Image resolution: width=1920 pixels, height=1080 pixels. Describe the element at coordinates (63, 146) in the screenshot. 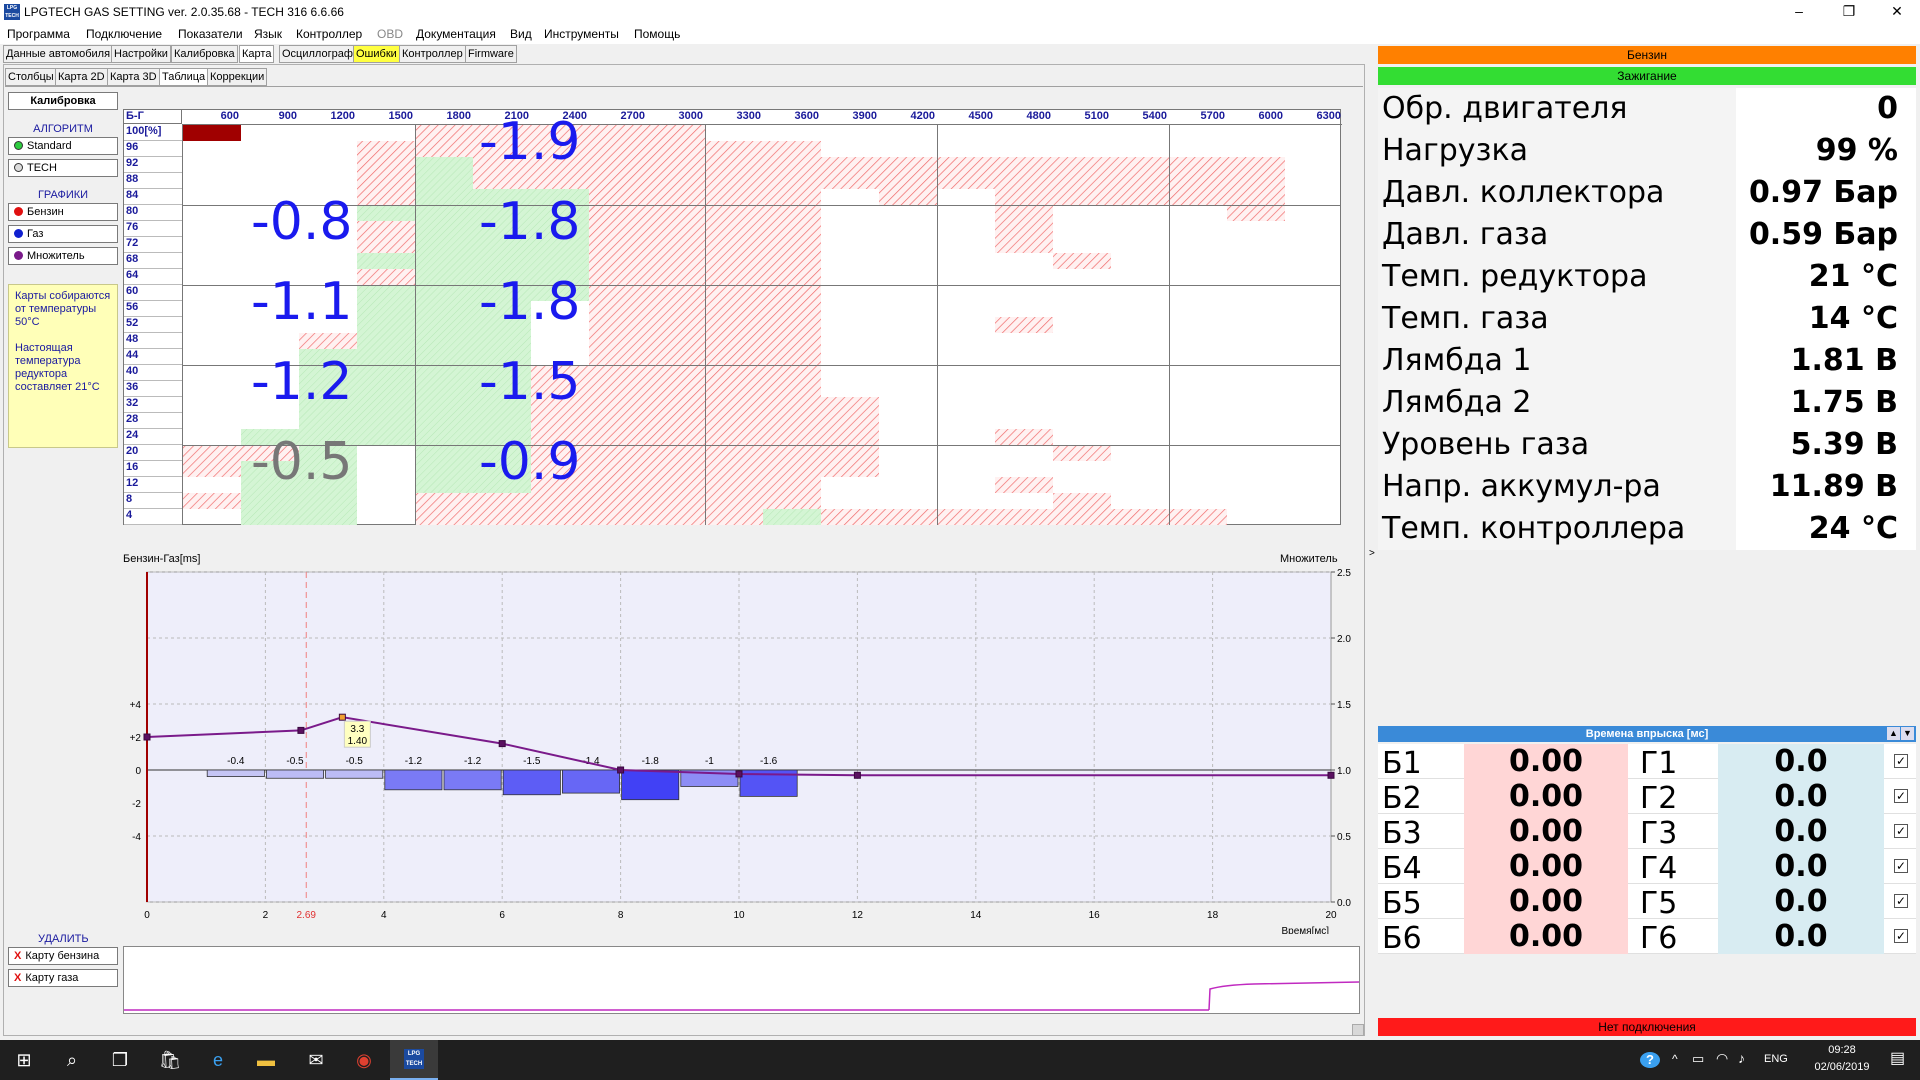

I see `algo-standard-option: Standard` at that location.